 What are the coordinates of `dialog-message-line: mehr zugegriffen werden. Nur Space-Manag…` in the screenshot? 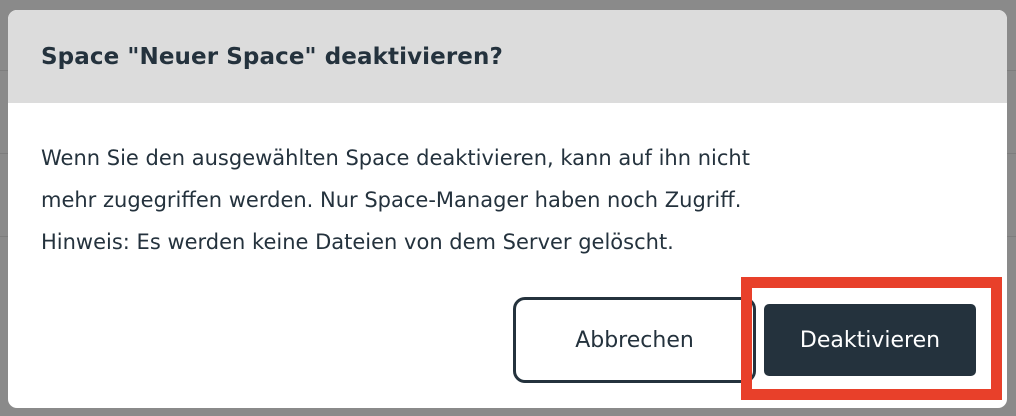 It's located at (391, 200).